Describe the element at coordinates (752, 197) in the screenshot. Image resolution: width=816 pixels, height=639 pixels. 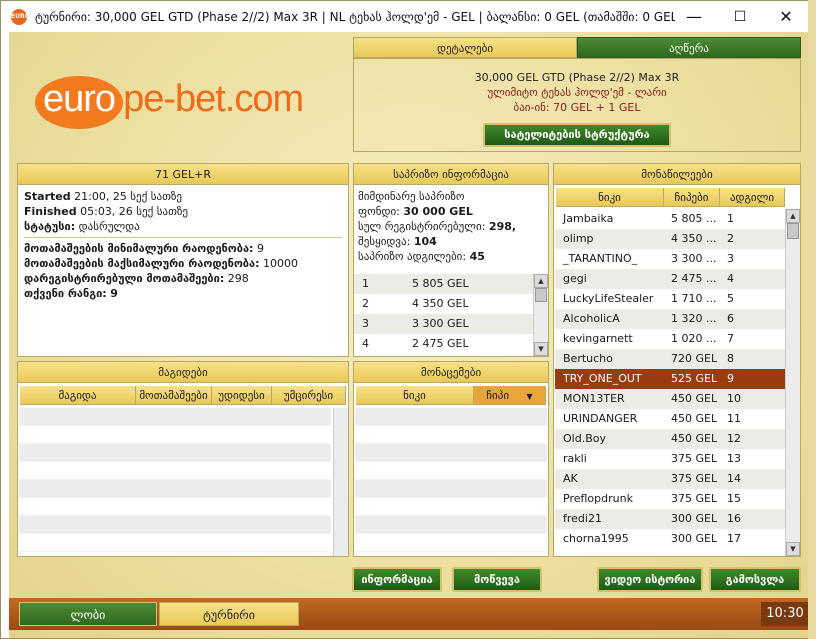
I see `col-place: ადგილი` at that location.